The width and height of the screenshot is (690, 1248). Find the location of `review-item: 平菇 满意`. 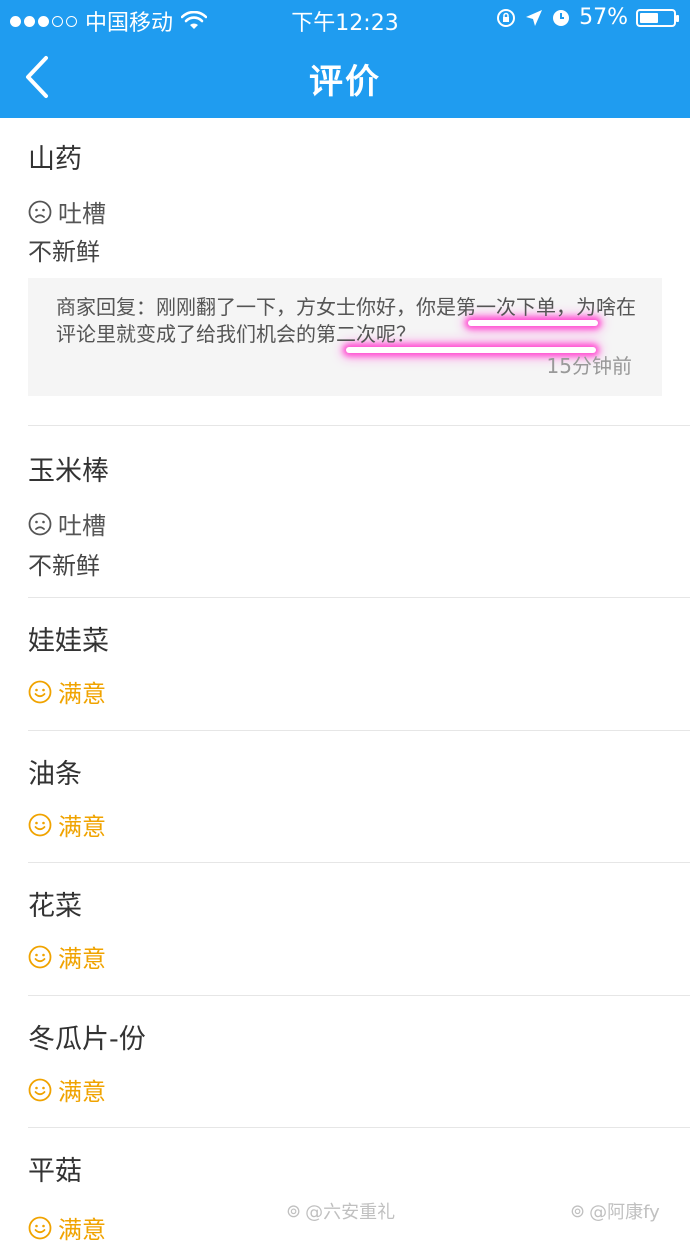

review-item: 平菇 满意 is located at coordinates (345, 1188).